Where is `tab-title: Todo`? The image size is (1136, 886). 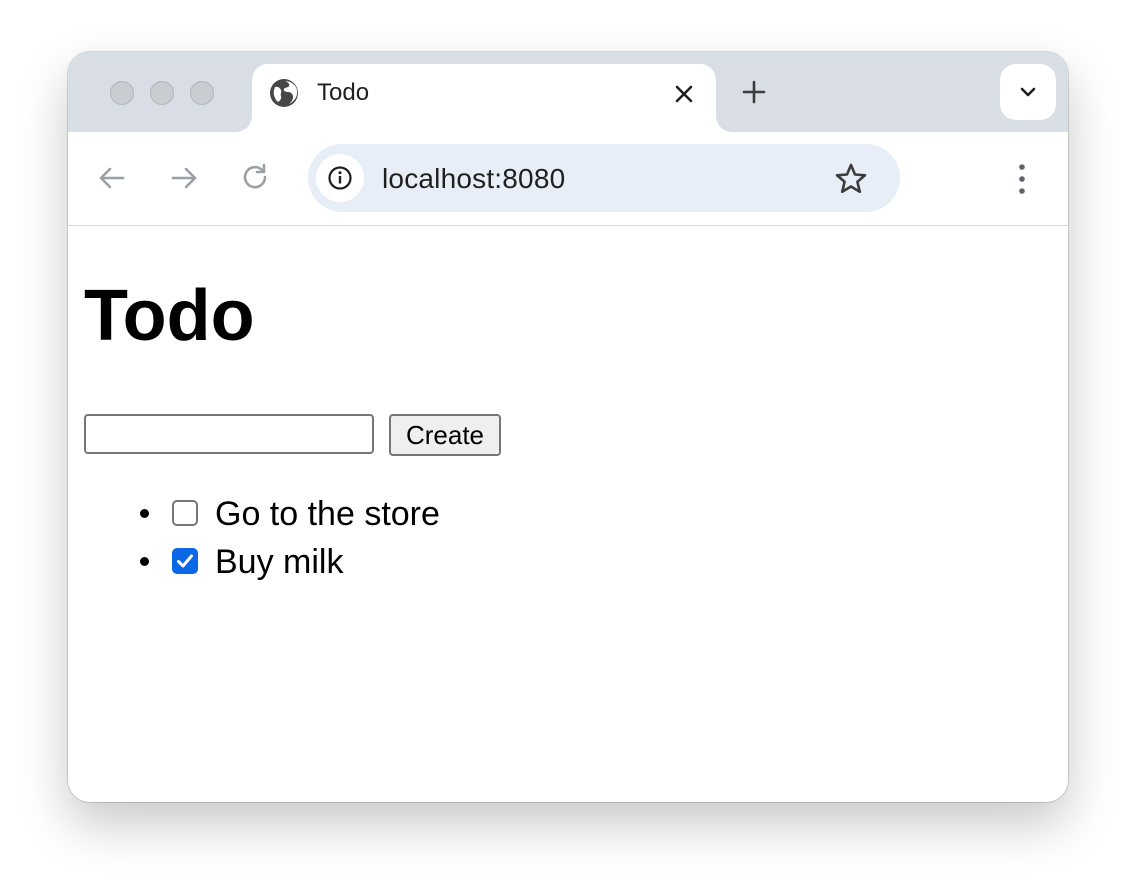 tab-title: Todo is located at coordinates (343, 92).